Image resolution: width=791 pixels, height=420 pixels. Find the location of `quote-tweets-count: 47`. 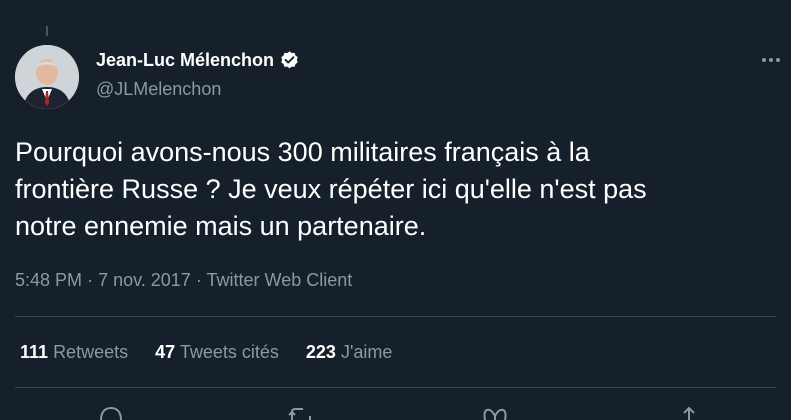

quote-tweets-count: 47 is located at coordinates (165, 352).